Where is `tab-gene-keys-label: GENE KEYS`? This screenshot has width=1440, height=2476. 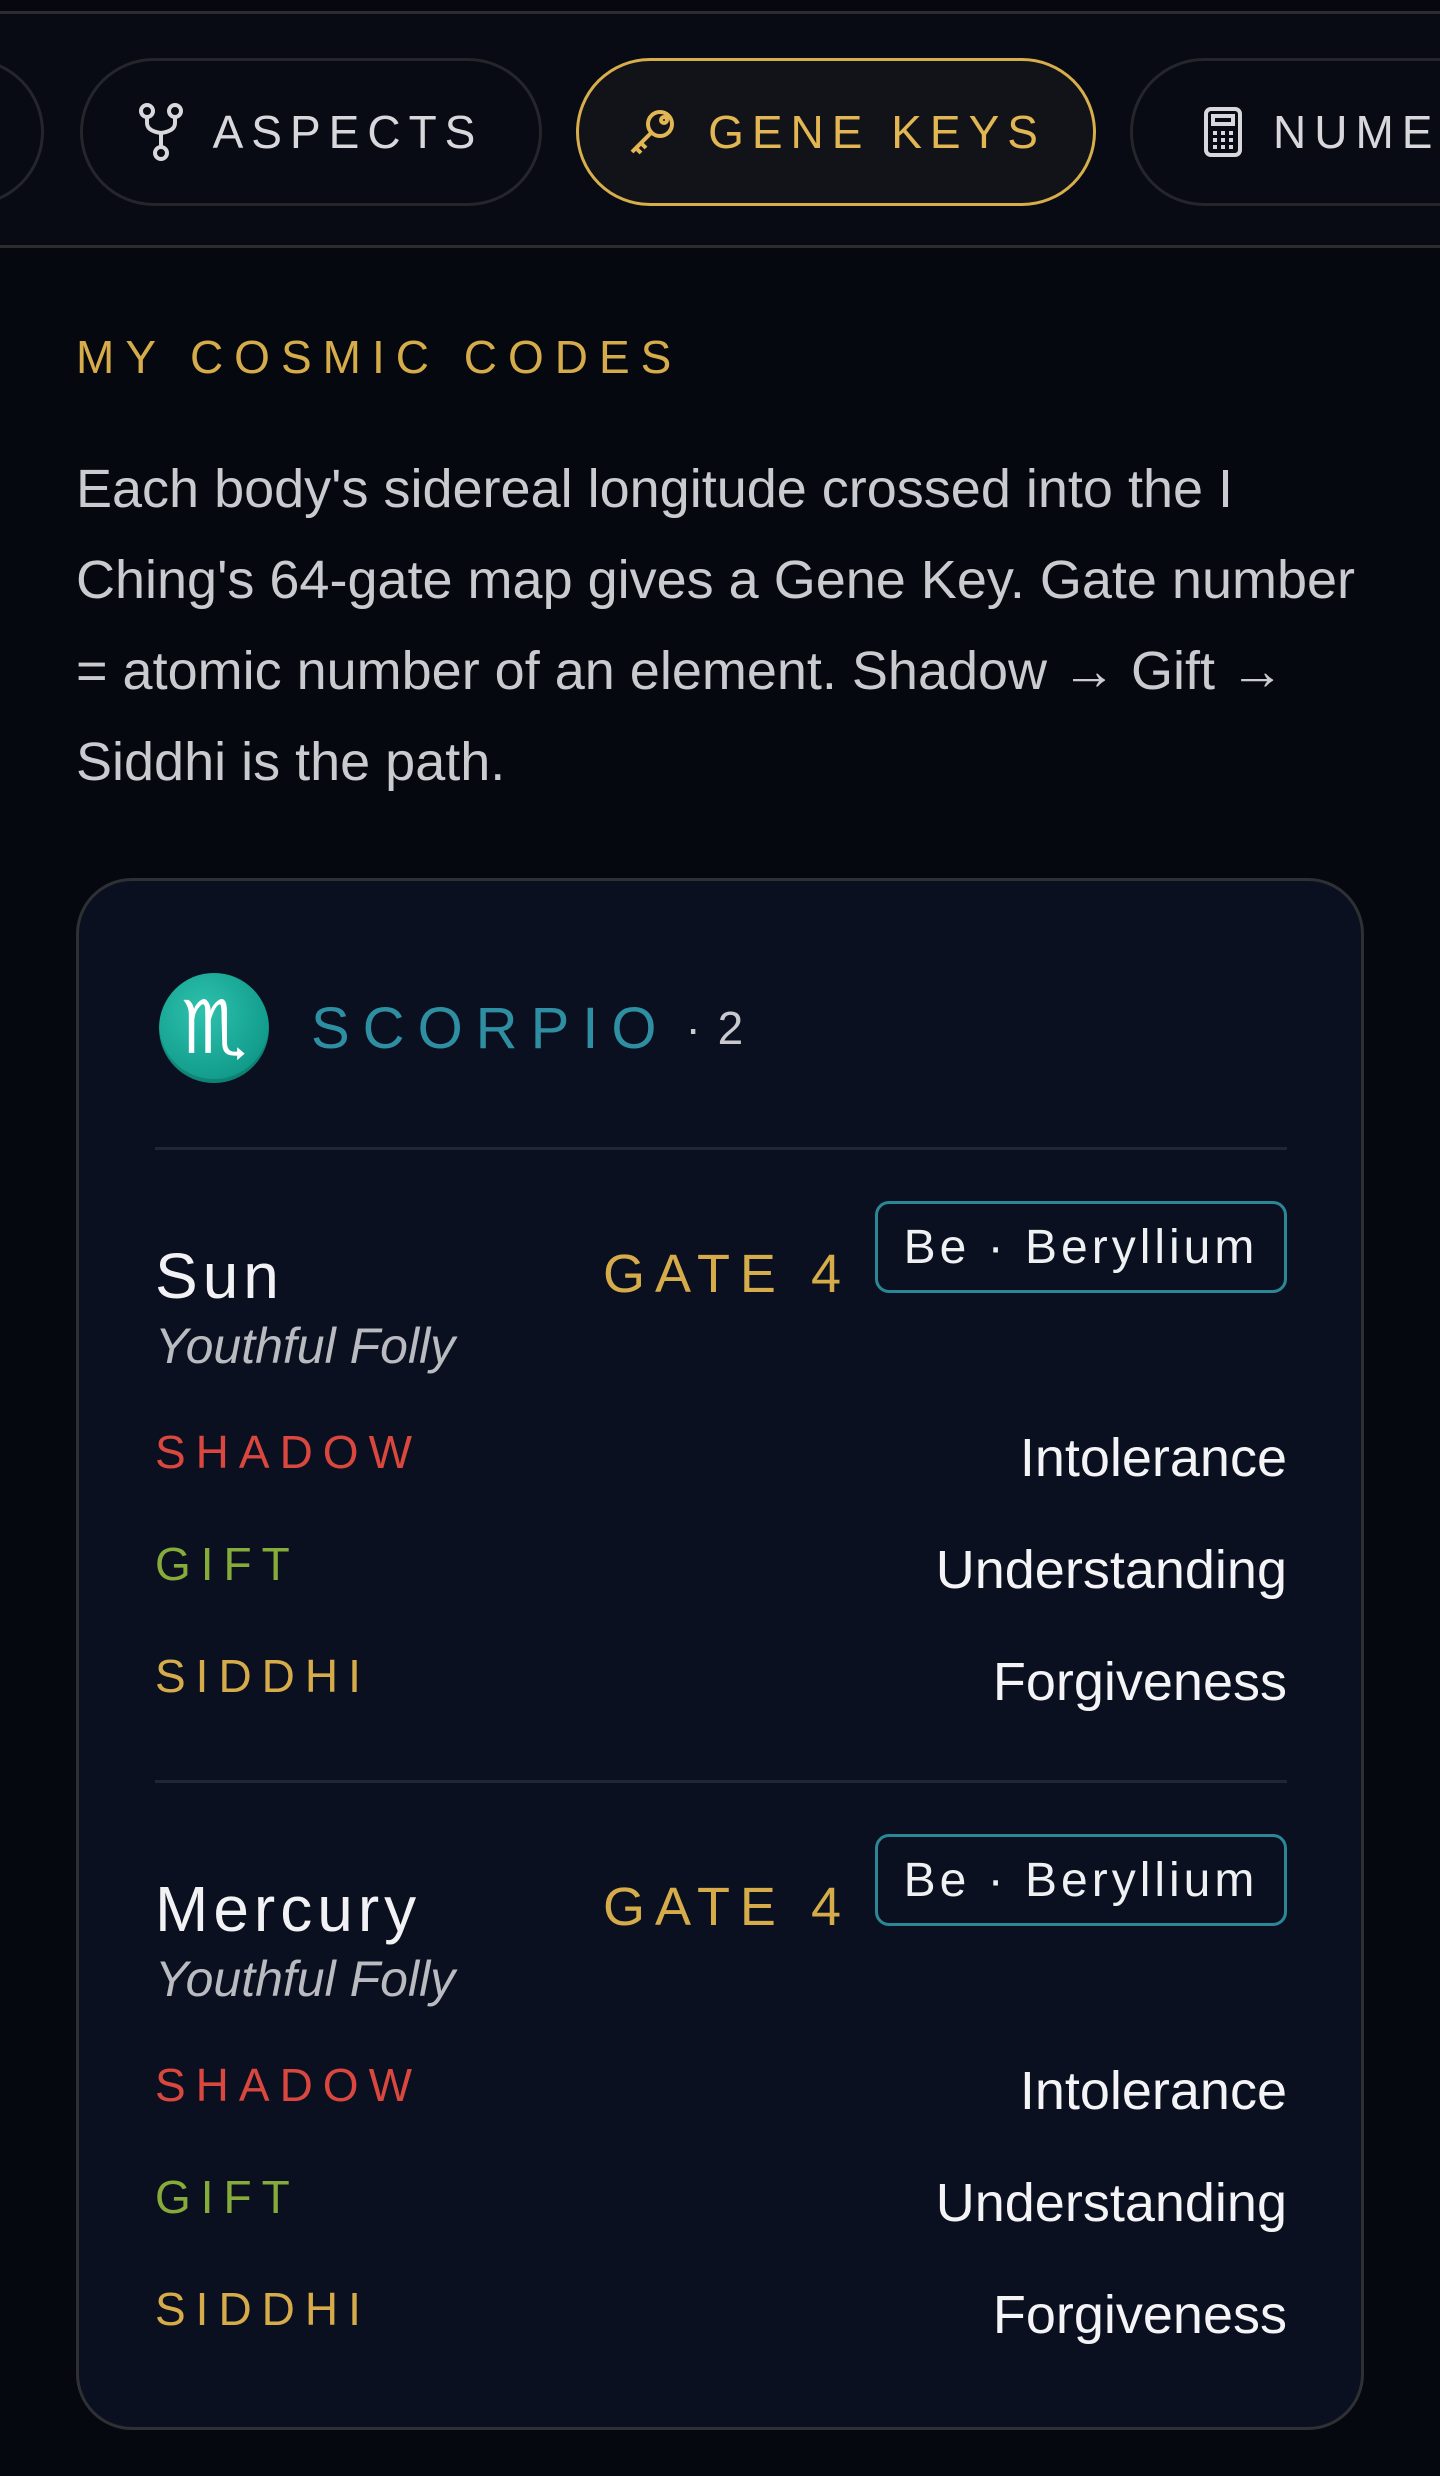
tab-gene-keys-label: GENE KEYS is located at coordinates (877, 132).